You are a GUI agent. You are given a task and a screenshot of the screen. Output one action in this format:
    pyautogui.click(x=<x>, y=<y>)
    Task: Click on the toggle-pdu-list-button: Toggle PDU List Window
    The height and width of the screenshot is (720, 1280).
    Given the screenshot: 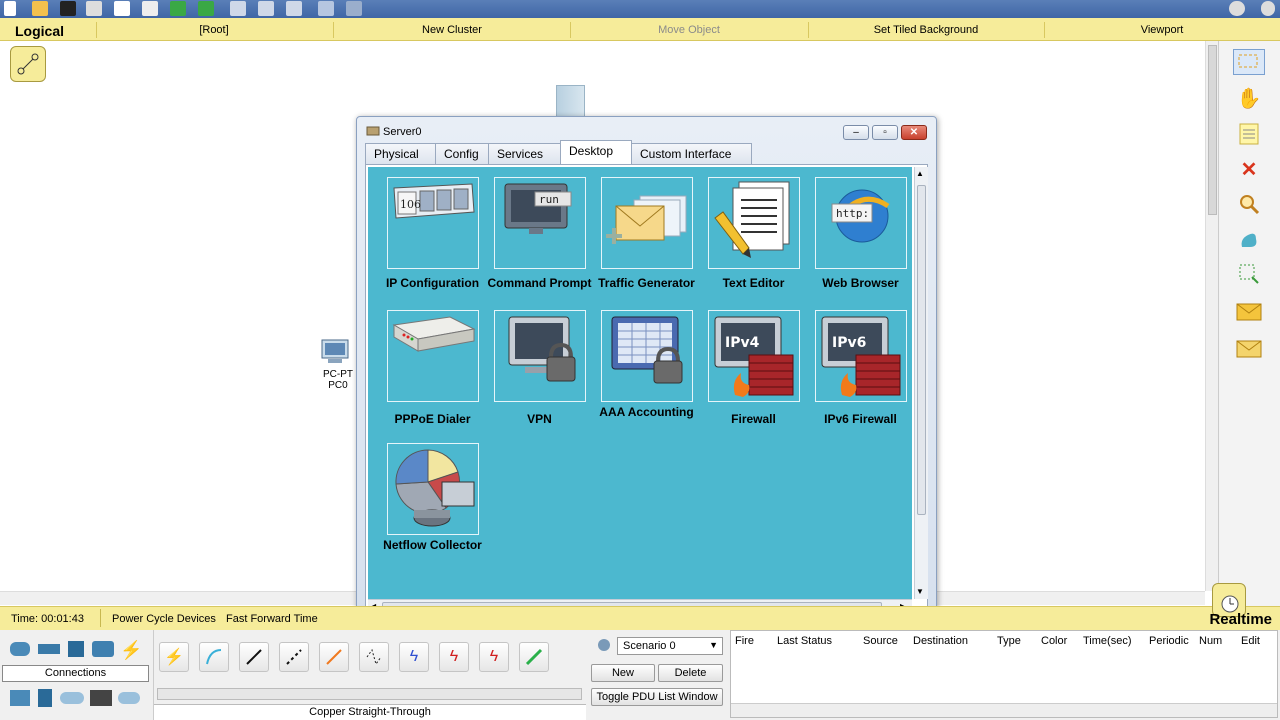 What is the action you would take?
    pyautogui.click(x=657, y=697)
    